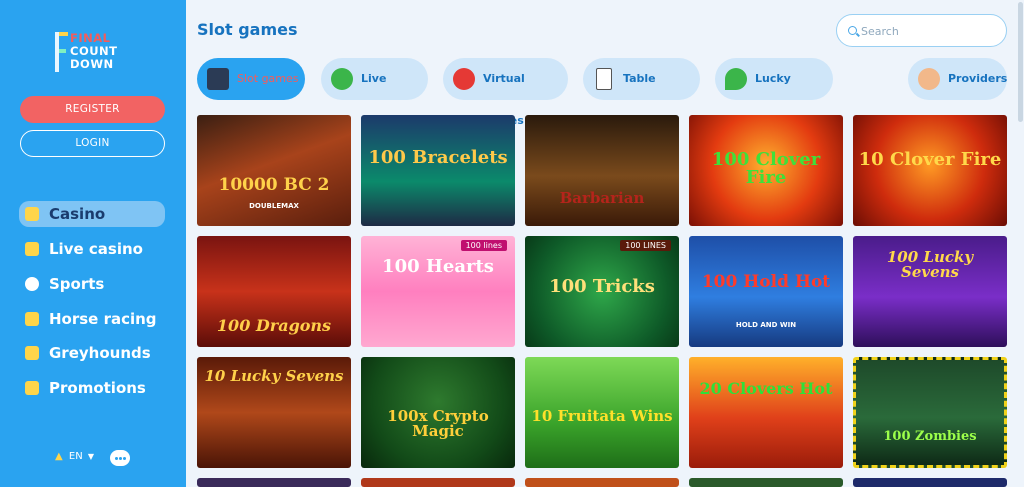 This screenshot has width=1024, height=487. Describe the element at coordinates (32, 214) in the screenshot. I see `casino-icon` at that location.